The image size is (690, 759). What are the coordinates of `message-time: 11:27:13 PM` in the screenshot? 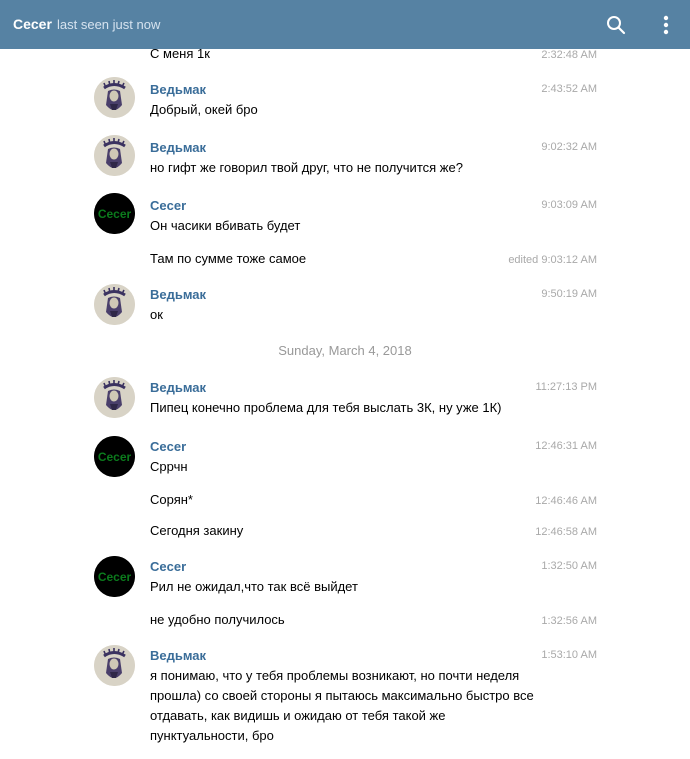 It's located at (566, 387).